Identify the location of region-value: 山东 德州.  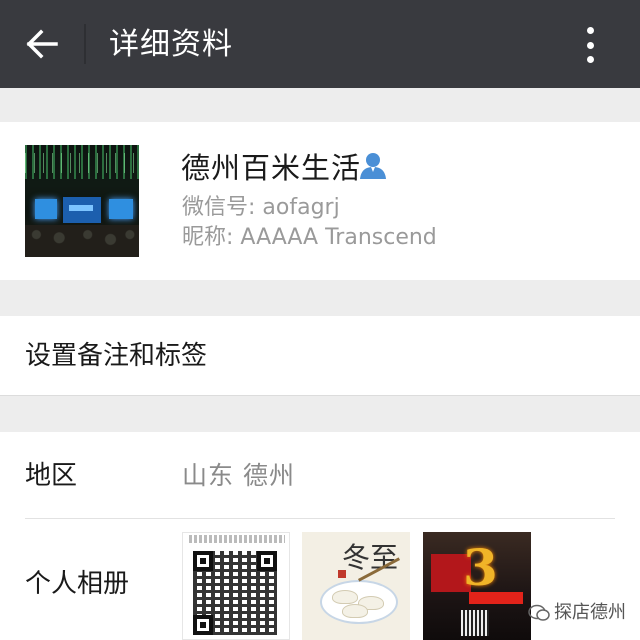
(238, 475).